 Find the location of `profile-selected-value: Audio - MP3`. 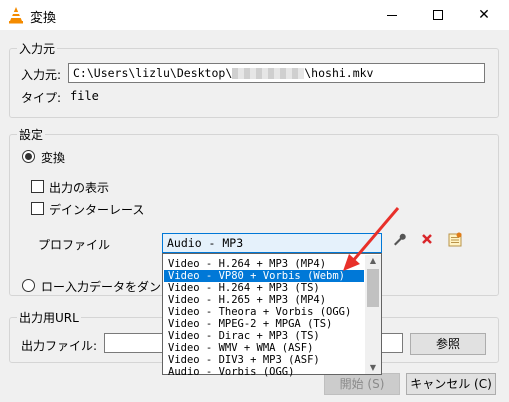

profile-selected-value: Audio - MP3 is located at coordinates (205, 243).